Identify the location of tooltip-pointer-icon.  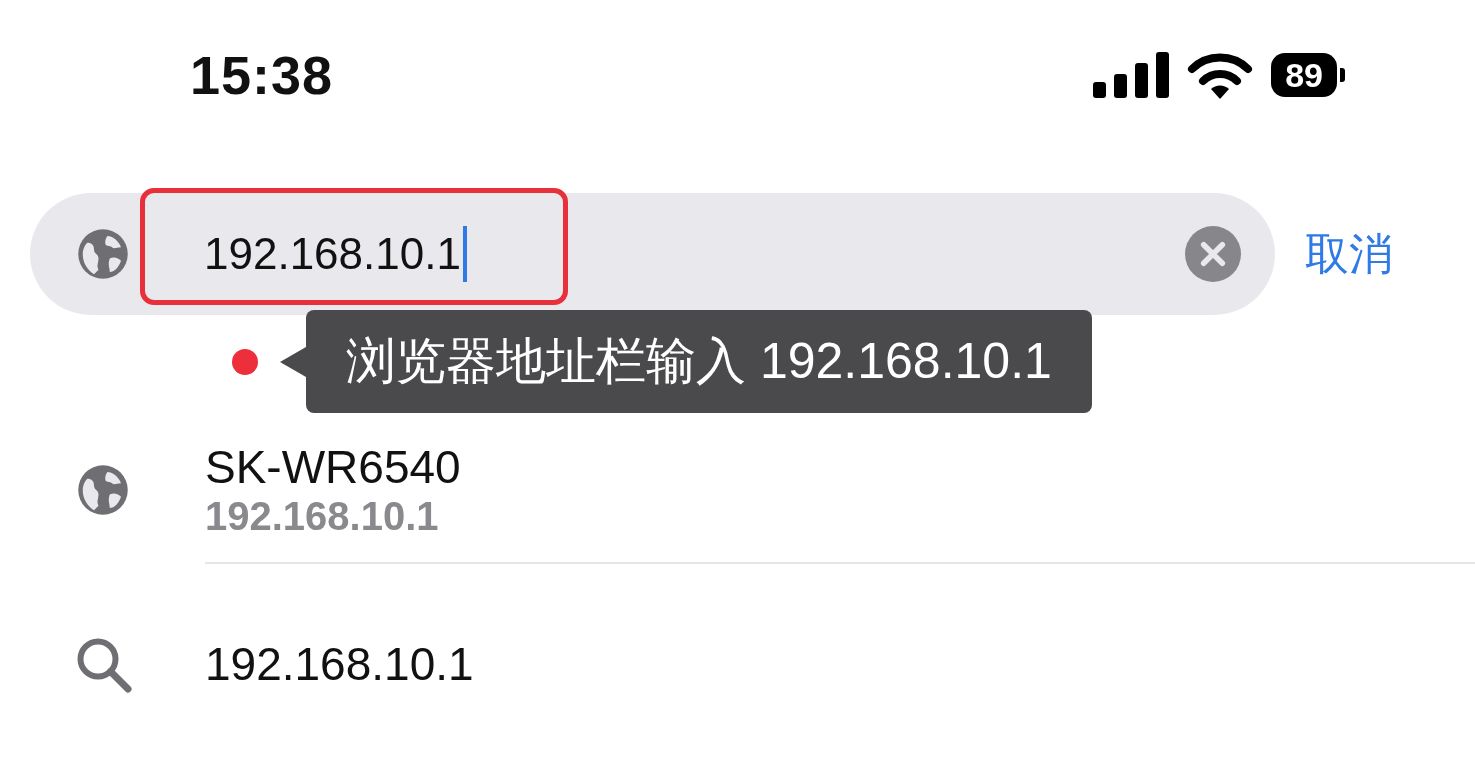
(293, 361).